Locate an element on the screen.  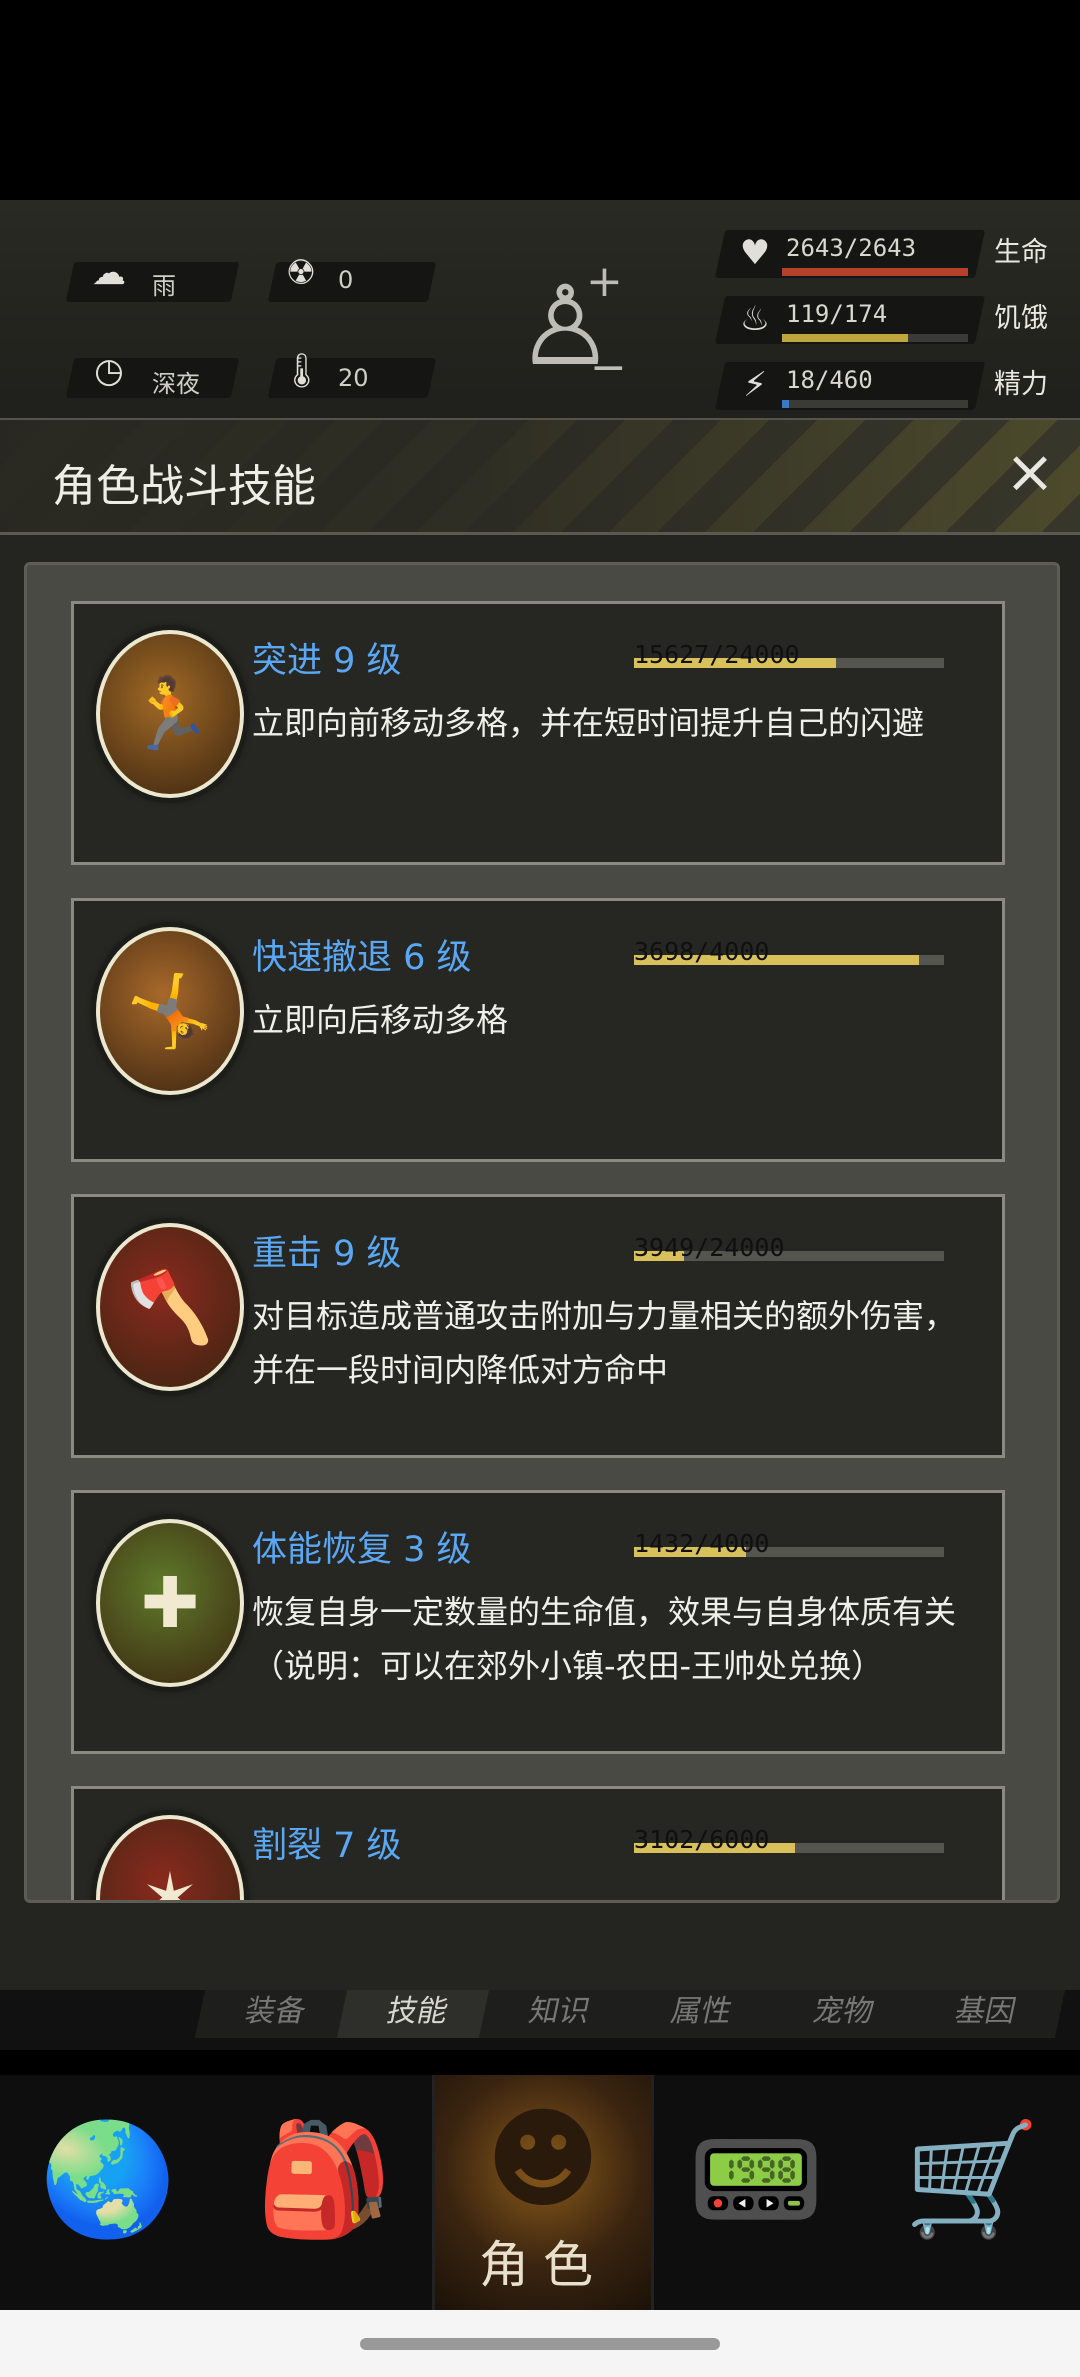
heart-icon: ♥ is located at coordinates (755, 253).